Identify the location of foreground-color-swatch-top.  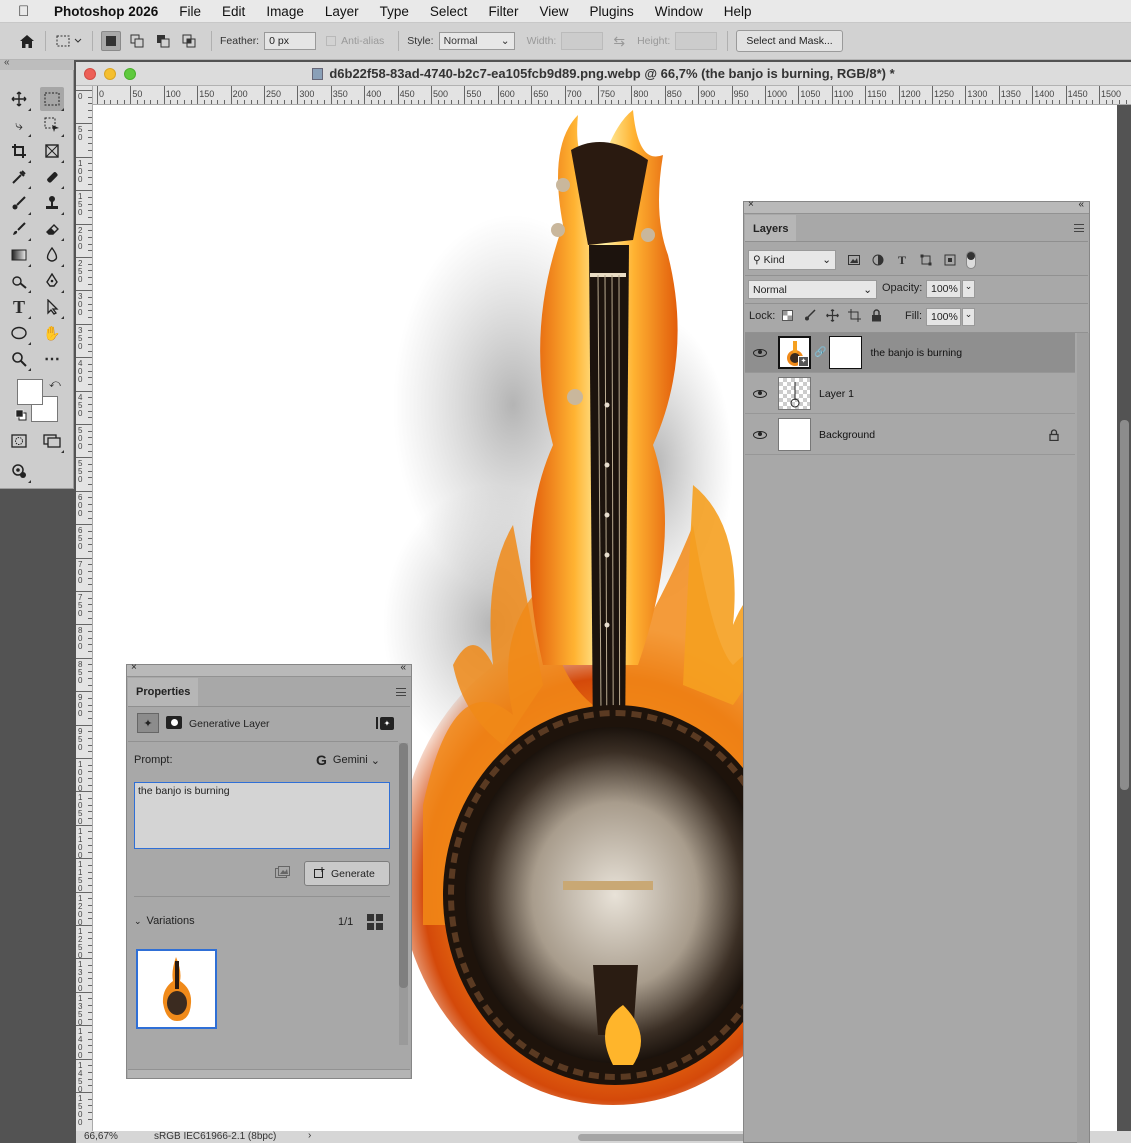
(30, 392).